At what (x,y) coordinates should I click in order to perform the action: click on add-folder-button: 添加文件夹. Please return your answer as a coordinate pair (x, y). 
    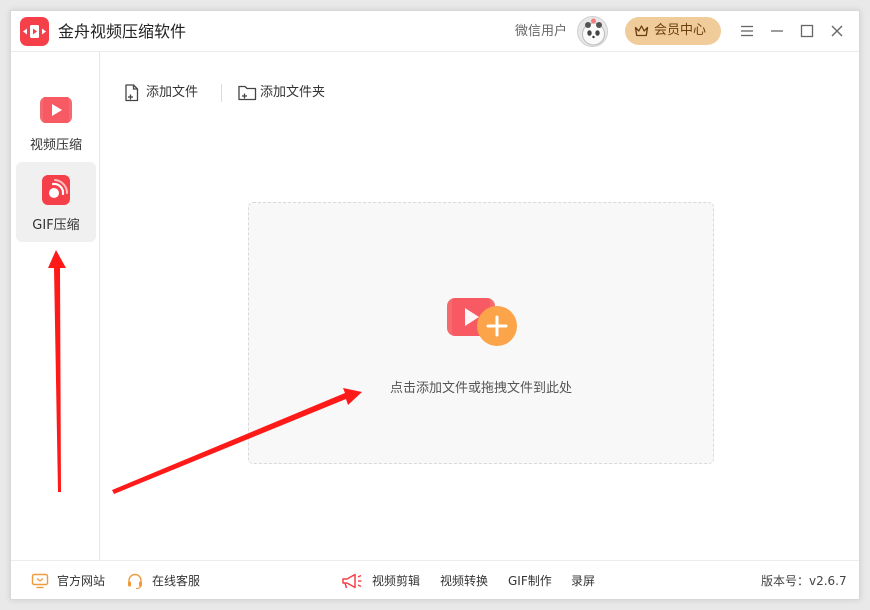
    Looking at the image, I should click on (281, 93).